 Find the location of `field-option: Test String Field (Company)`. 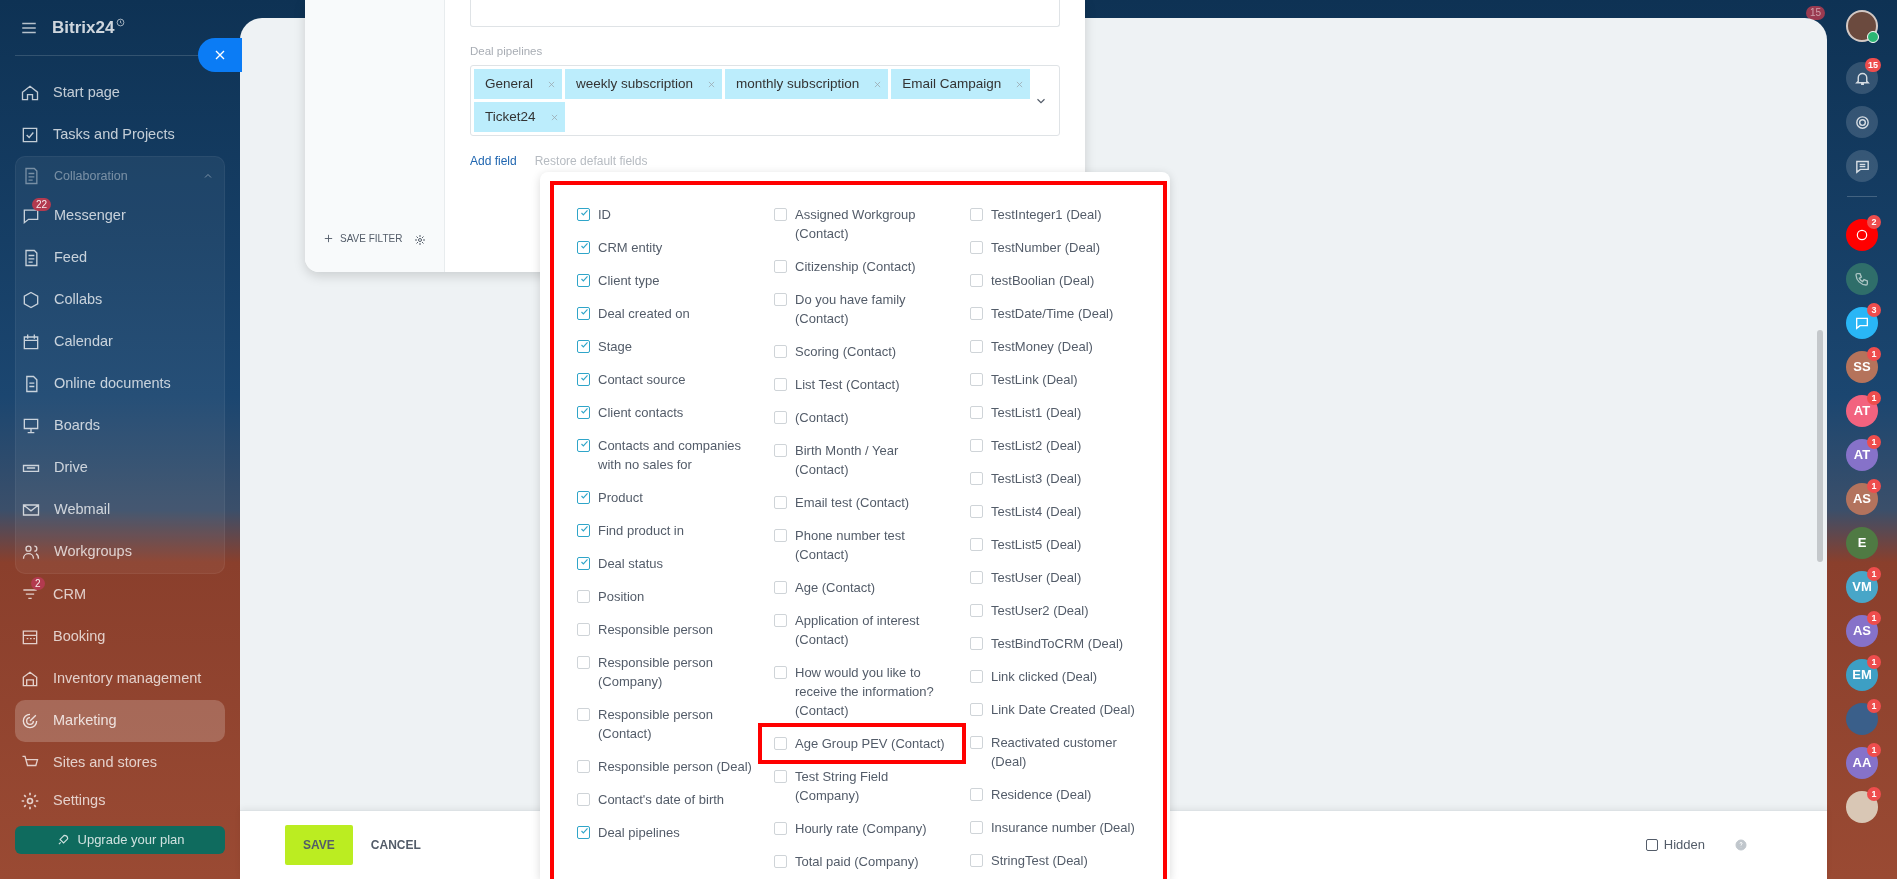

field-option: Test String Field (Company) is located at coordinates (872, 786).